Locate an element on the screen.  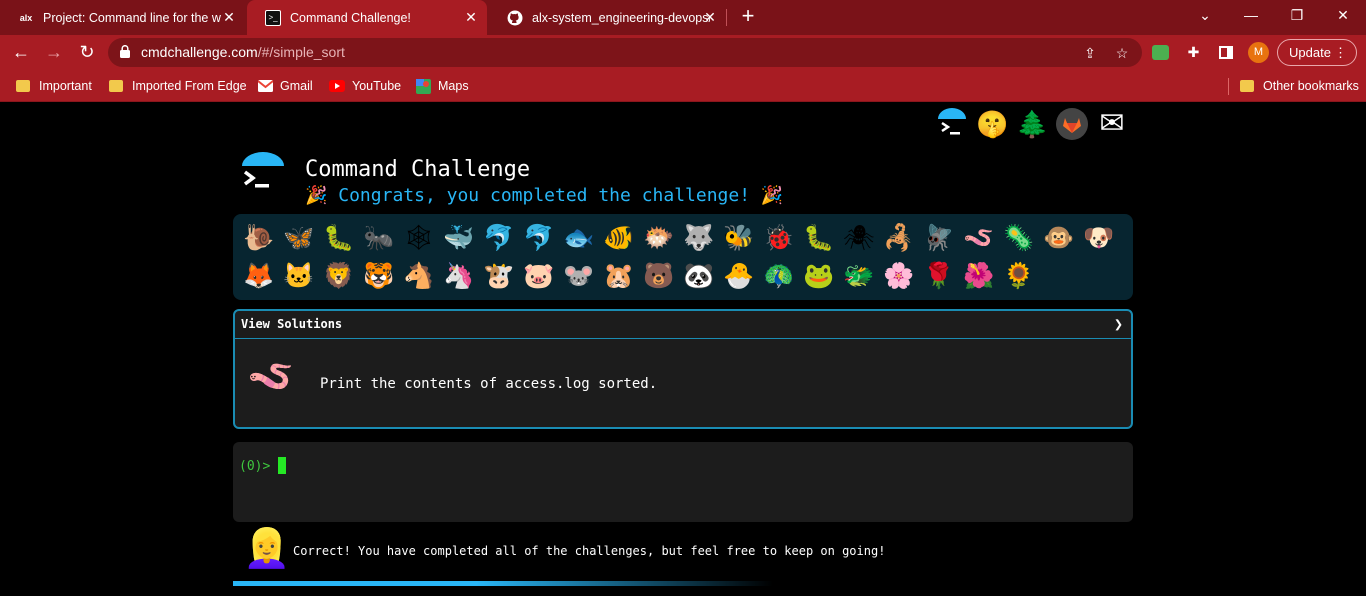
bookmark-gmail: Gmail is located at coordinates (285, 86).